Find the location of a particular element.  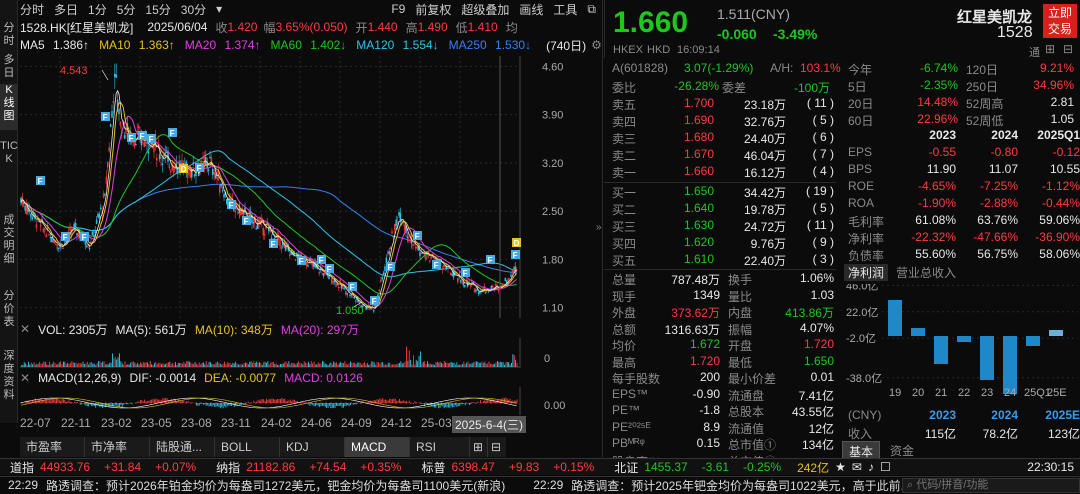

fin-year: 2023 is located at coordinates (927, 135).